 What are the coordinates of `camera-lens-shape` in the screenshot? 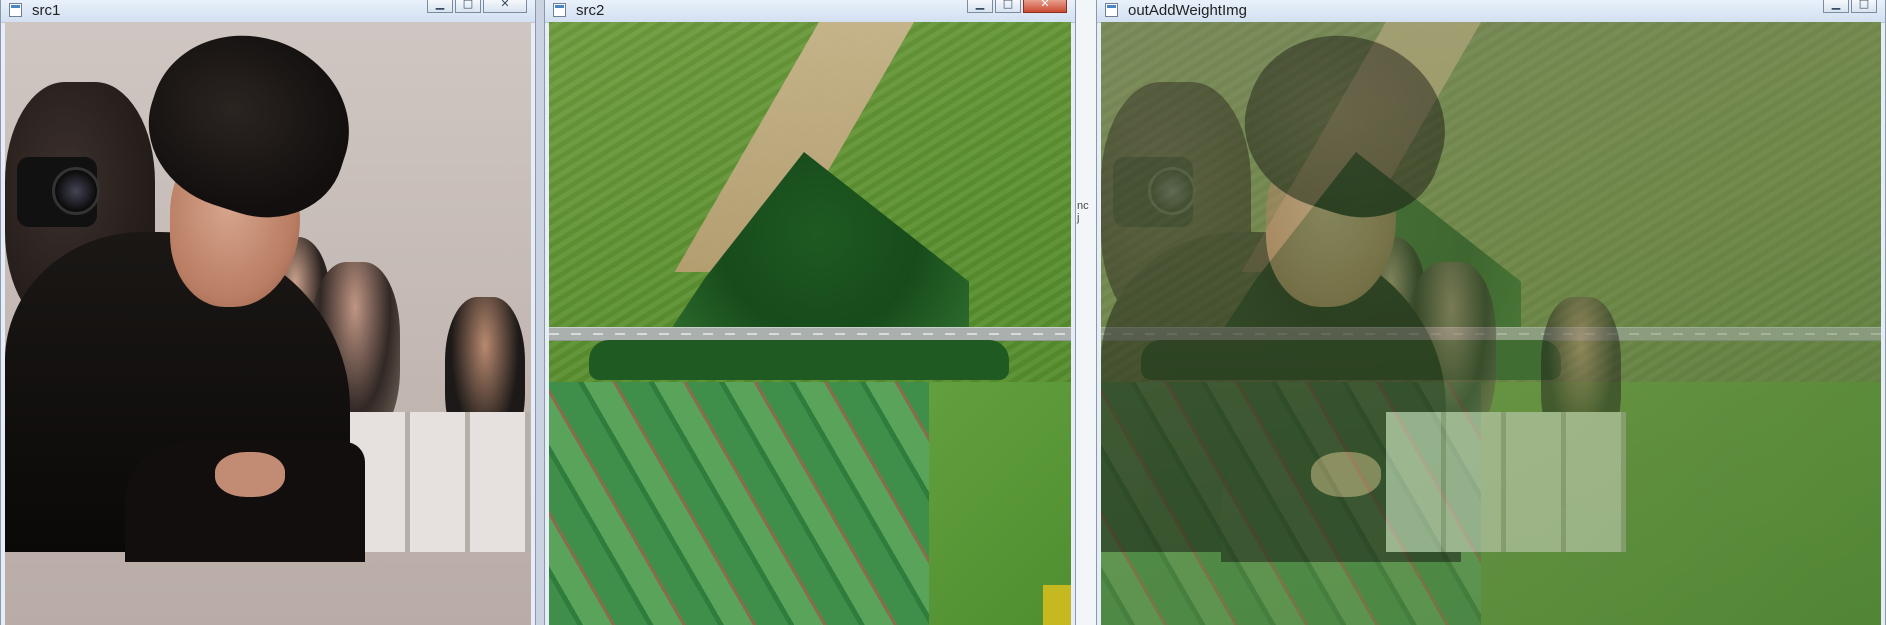 It's located at (58, 192).